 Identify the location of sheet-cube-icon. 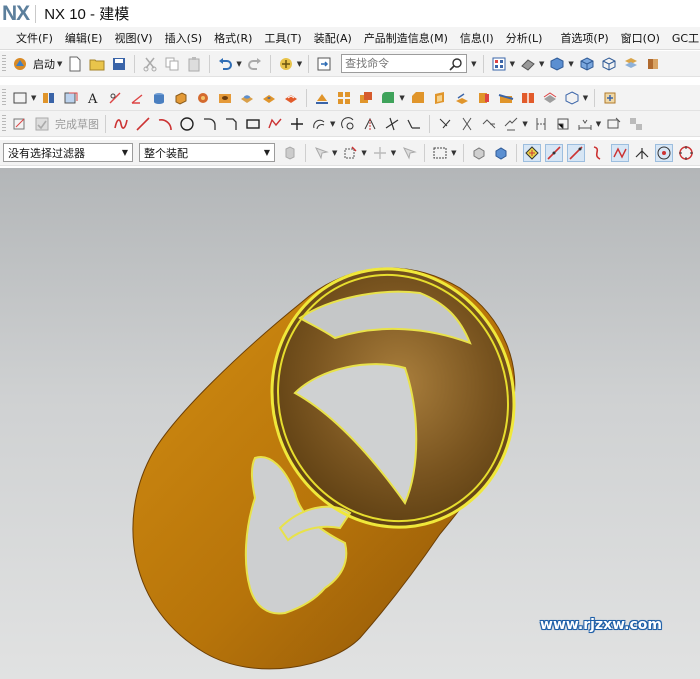
(572, 98).